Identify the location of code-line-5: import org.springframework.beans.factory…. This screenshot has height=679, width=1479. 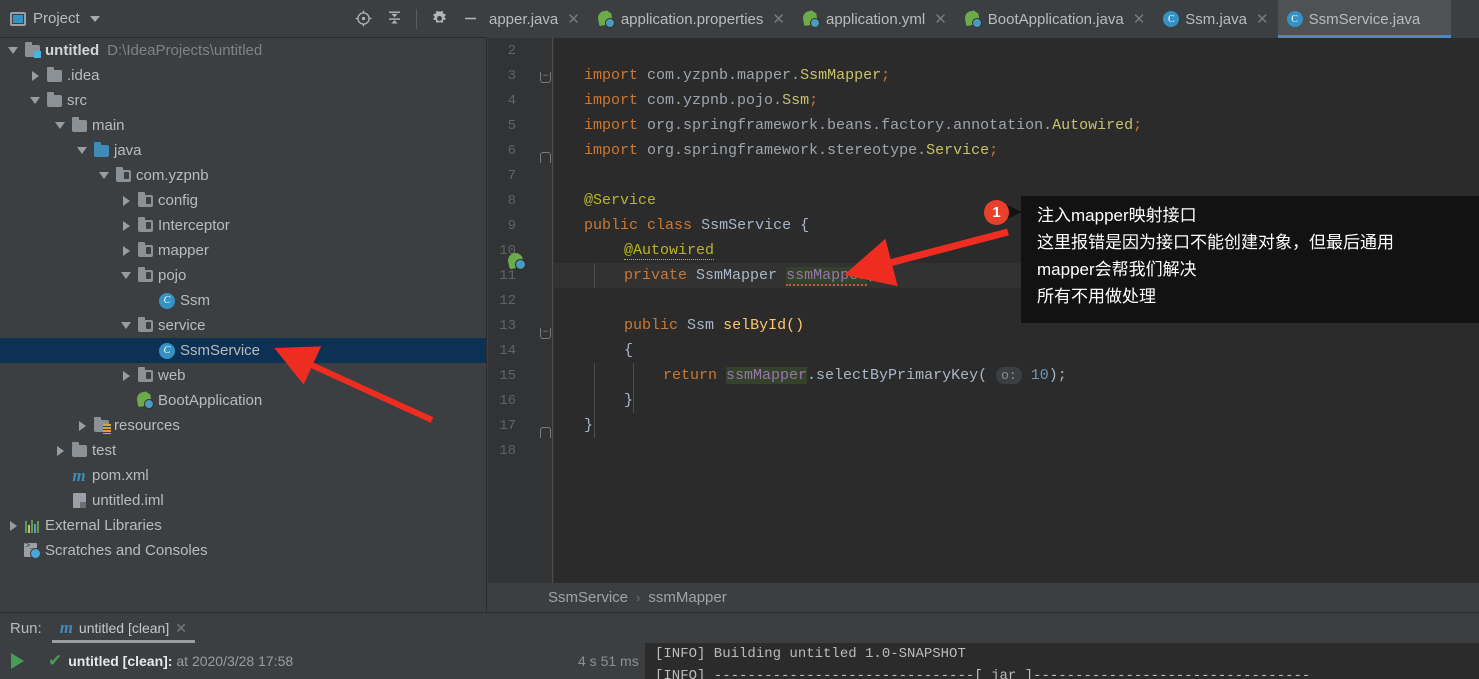
(863, 125).